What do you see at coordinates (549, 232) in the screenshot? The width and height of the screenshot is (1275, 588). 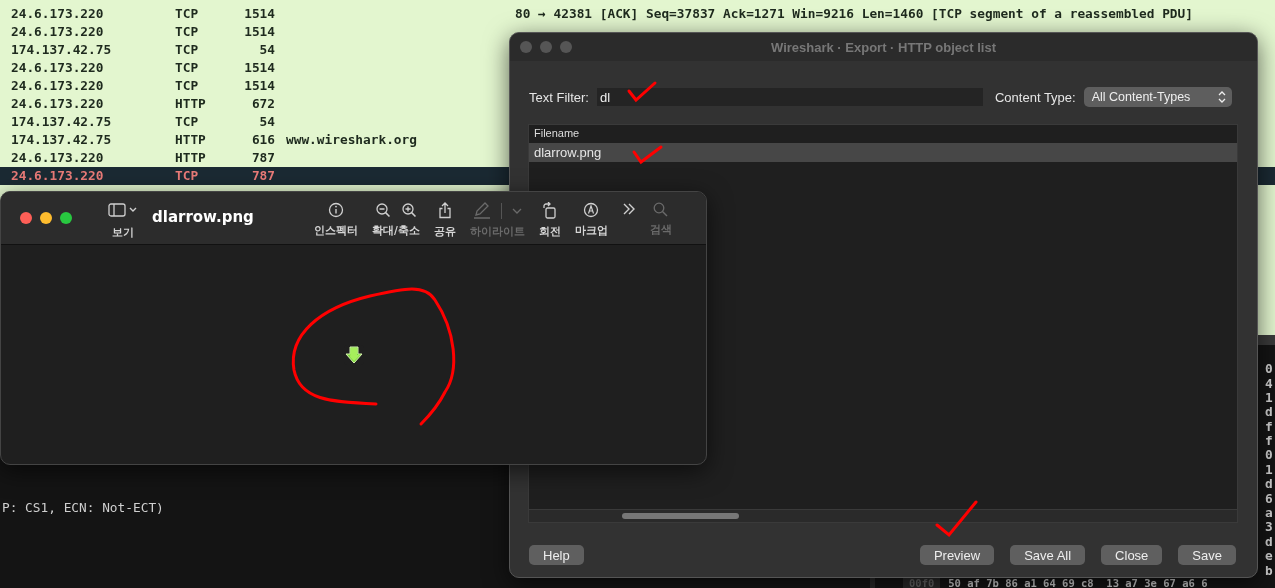 I see `toolbar-label: 회전` at bounding box center [549, 232].